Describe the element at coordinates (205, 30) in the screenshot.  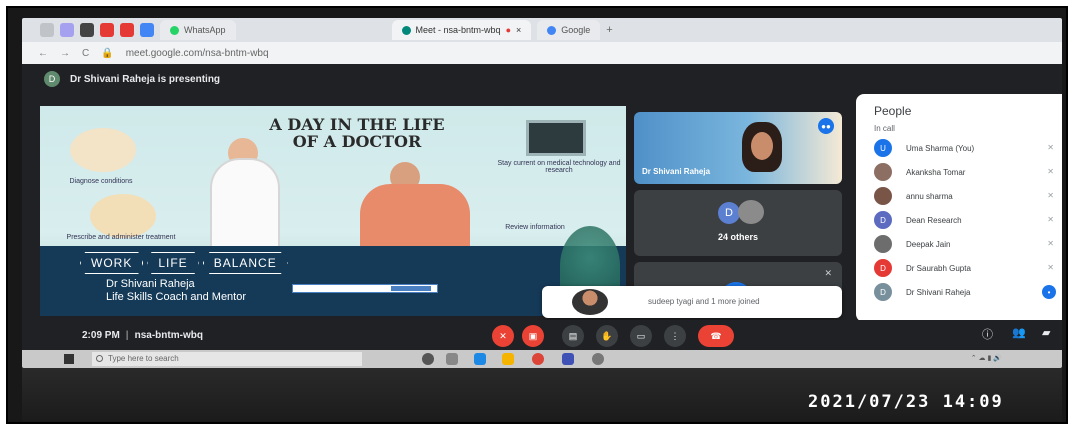
I see `tab-label: WhatsApp` at that location.